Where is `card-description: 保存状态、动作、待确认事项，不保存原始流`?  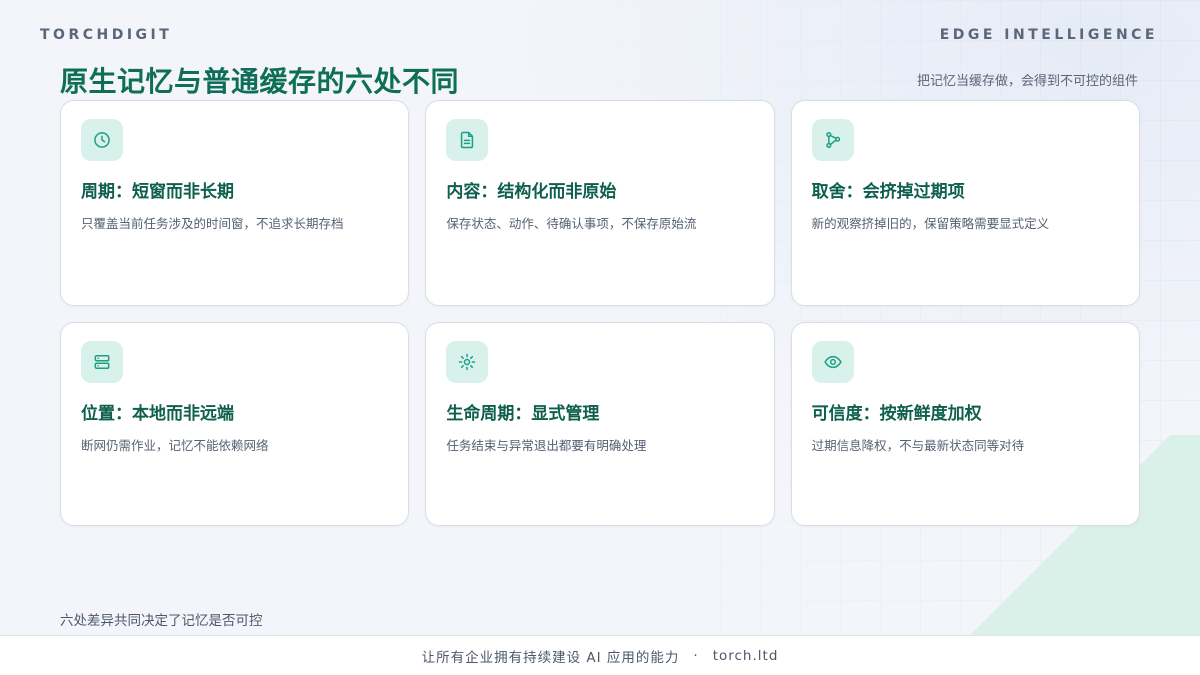
card-description: 保存状态、动作、待确认事项，不保存原始流 is located at coordinates (571, 223).